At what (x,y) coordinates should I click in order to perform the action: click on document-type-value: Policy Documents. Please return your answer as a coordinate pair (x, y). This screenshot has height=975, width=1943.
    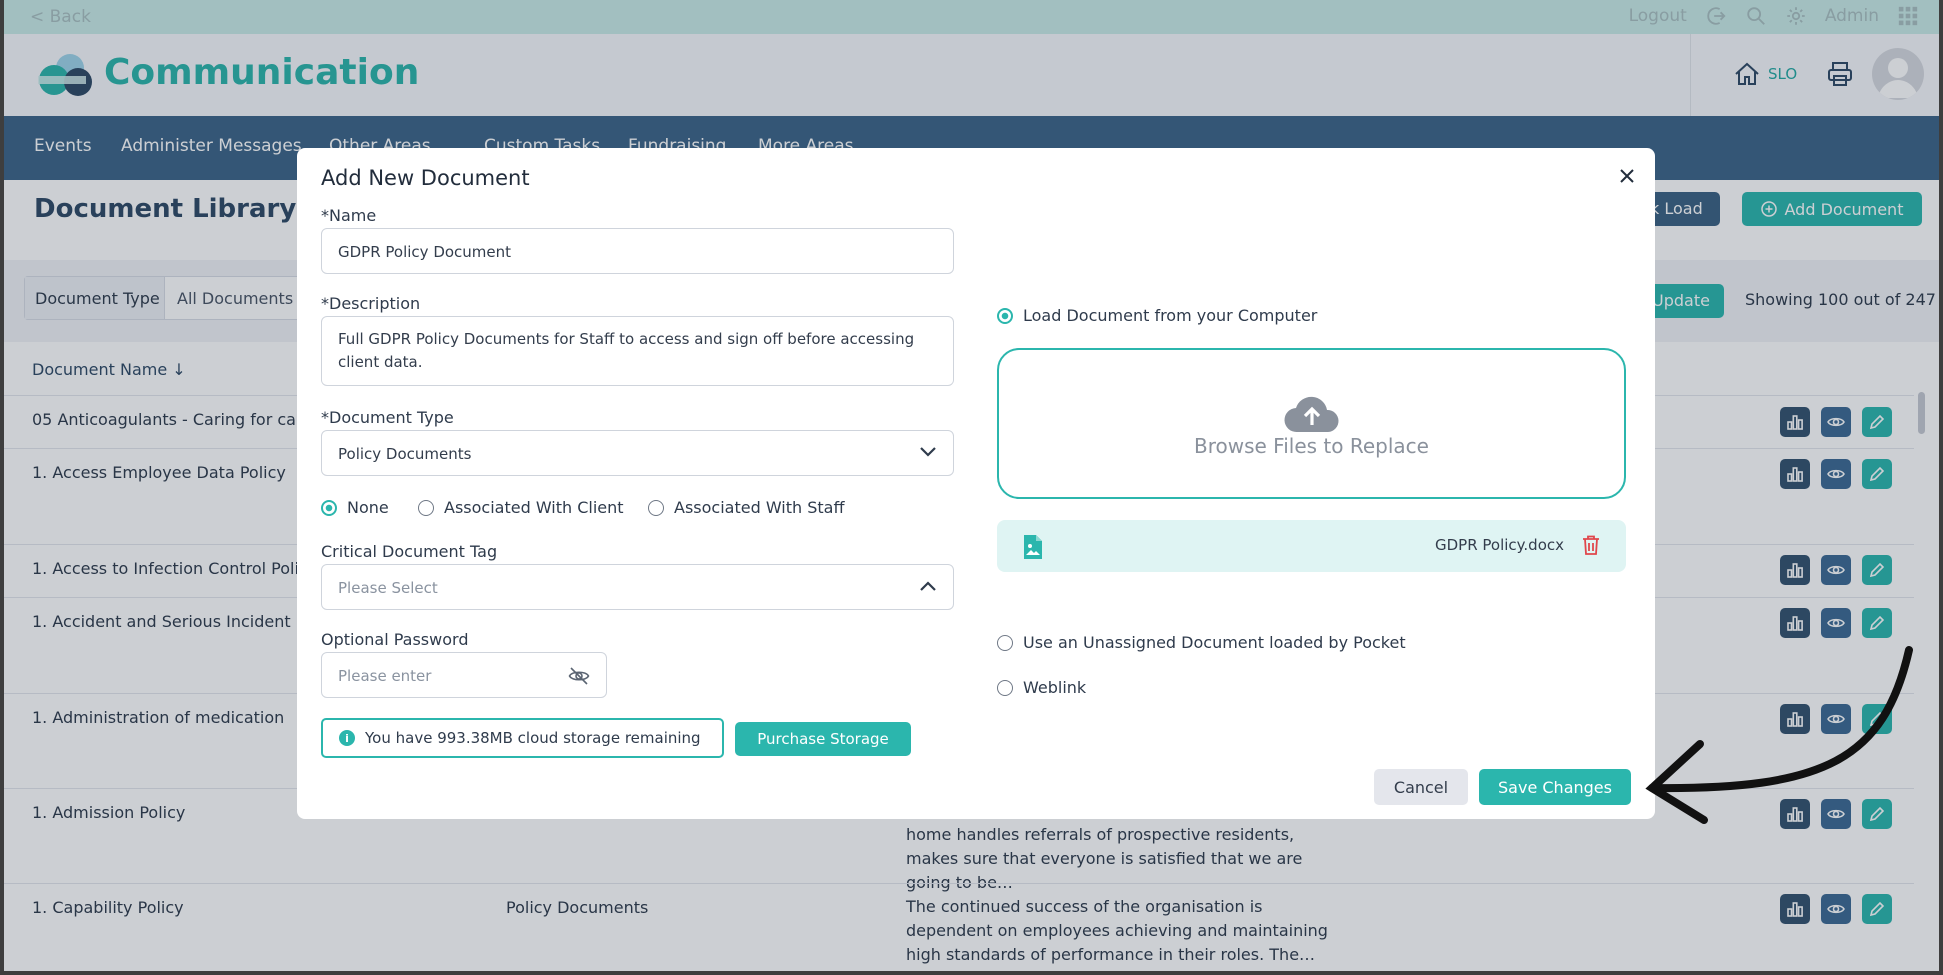
    Looking at the image, I should click on (405, 454).